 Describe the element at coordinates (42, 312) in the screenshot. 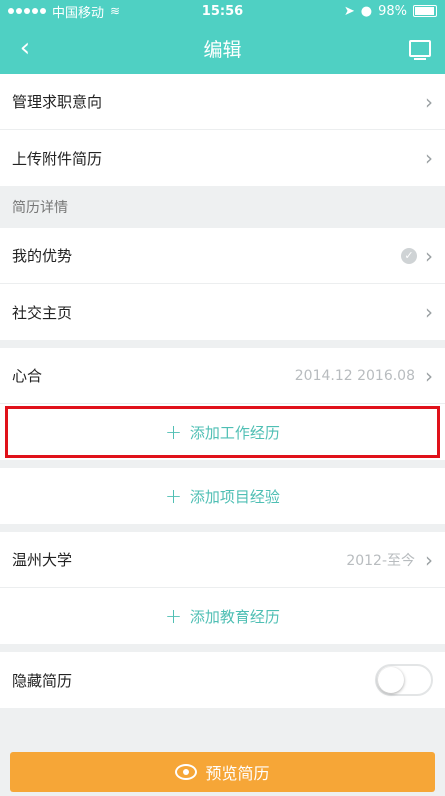

I see `item-label: 社交主页` at that location.